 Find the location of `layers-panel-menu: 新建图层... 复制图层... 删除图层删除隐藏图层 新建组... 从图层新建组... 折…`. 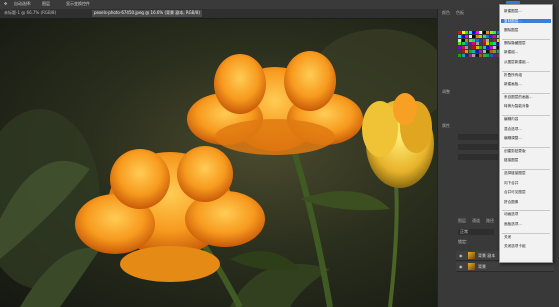

layers-panel-menu: 新建图层... 复制图层... 删除图层删除隐藏图层 新建组... 从图层新建组... 折… is located at coordinates (526, 133).